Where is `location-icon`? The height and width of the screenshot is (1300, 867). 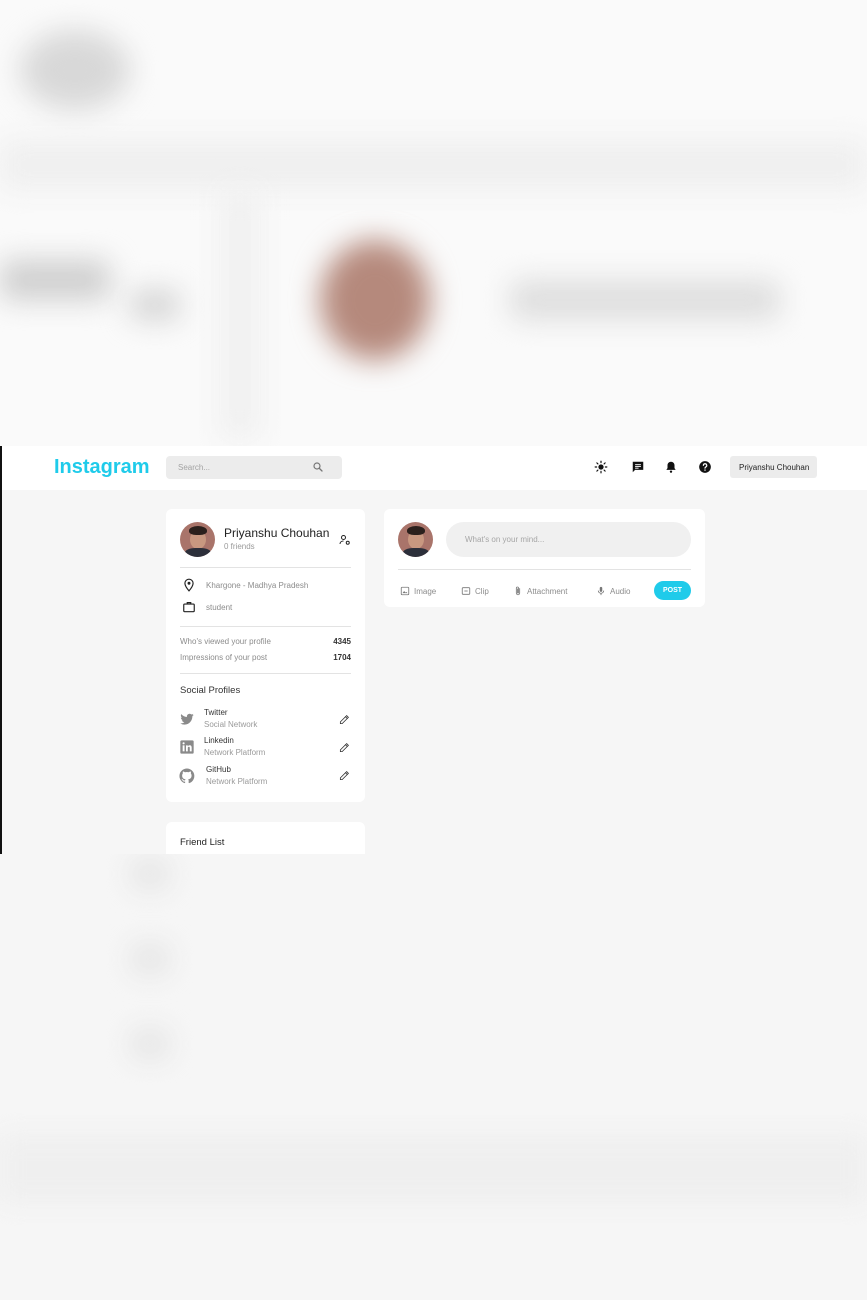 location-icon is located at coordinates (189, 585).